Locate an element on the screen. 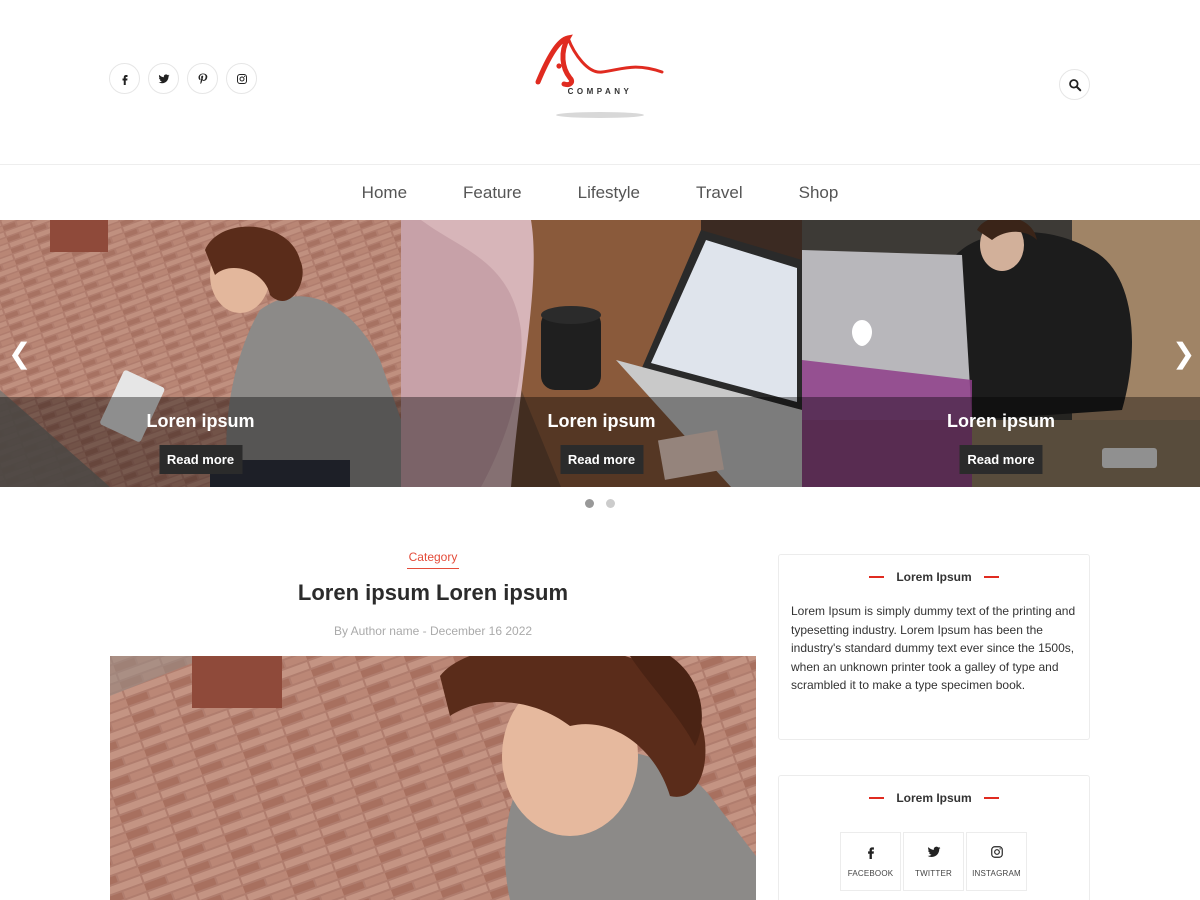  facebook-link is located at coordinates (124, 78).